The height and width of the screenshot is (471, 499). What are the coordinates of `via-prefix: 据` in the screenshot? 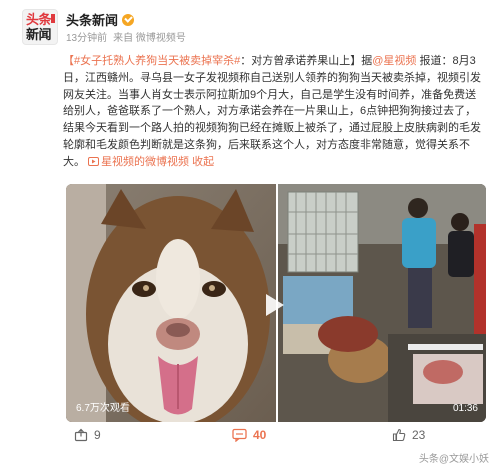 It's located at (367, 61).